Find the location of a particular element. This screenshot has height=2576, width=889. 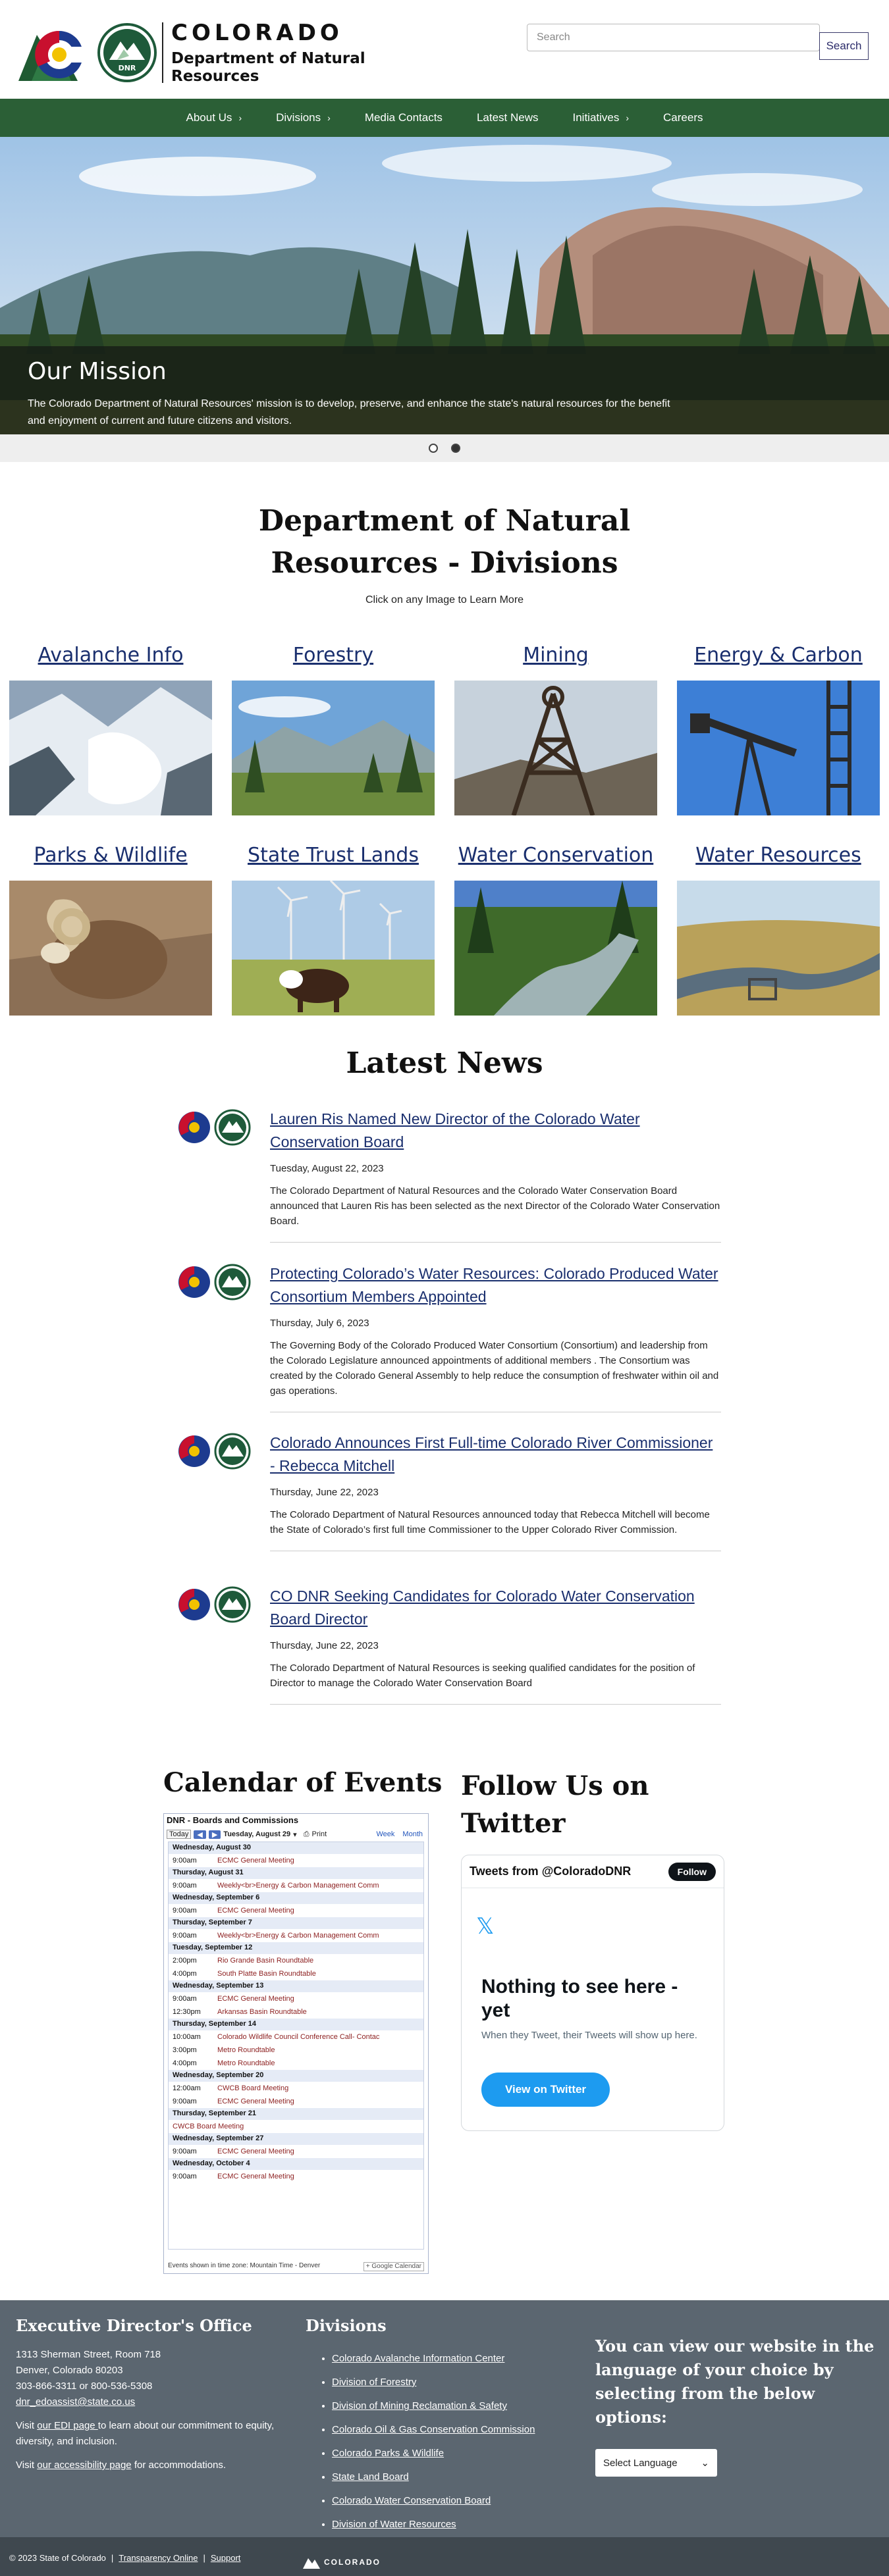

calendar-tab-week: Week is located at coordinates (386, 1834).